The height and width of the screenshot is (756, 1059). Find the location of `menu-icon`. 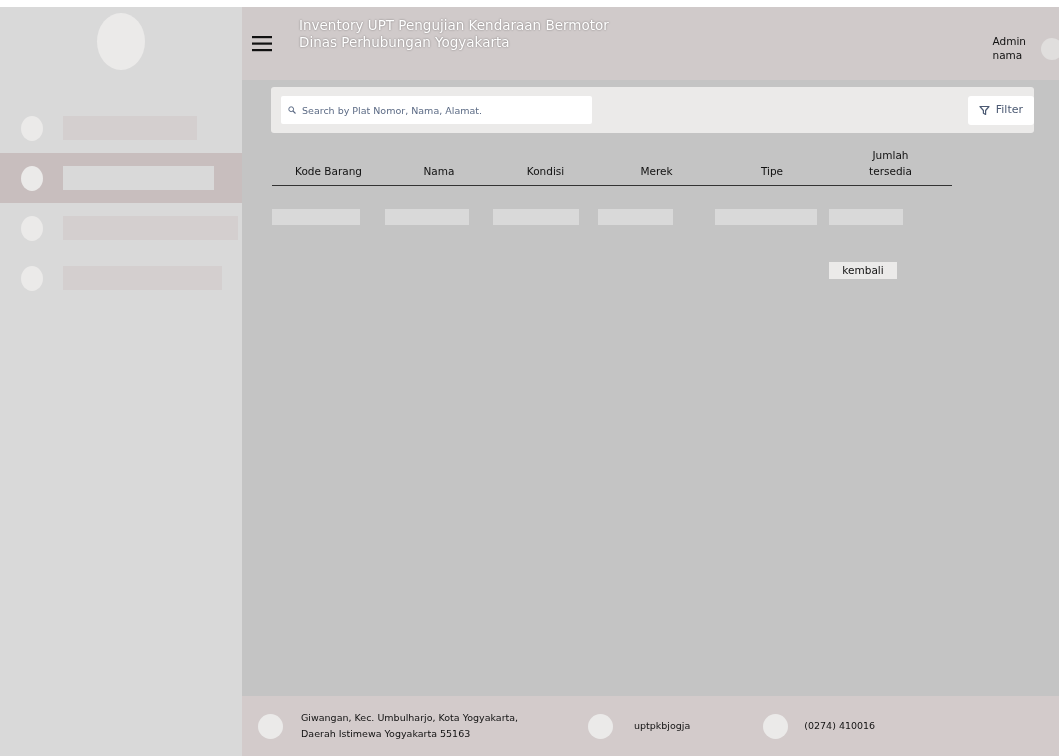

menu-icon is located at coordinates (262, 43).